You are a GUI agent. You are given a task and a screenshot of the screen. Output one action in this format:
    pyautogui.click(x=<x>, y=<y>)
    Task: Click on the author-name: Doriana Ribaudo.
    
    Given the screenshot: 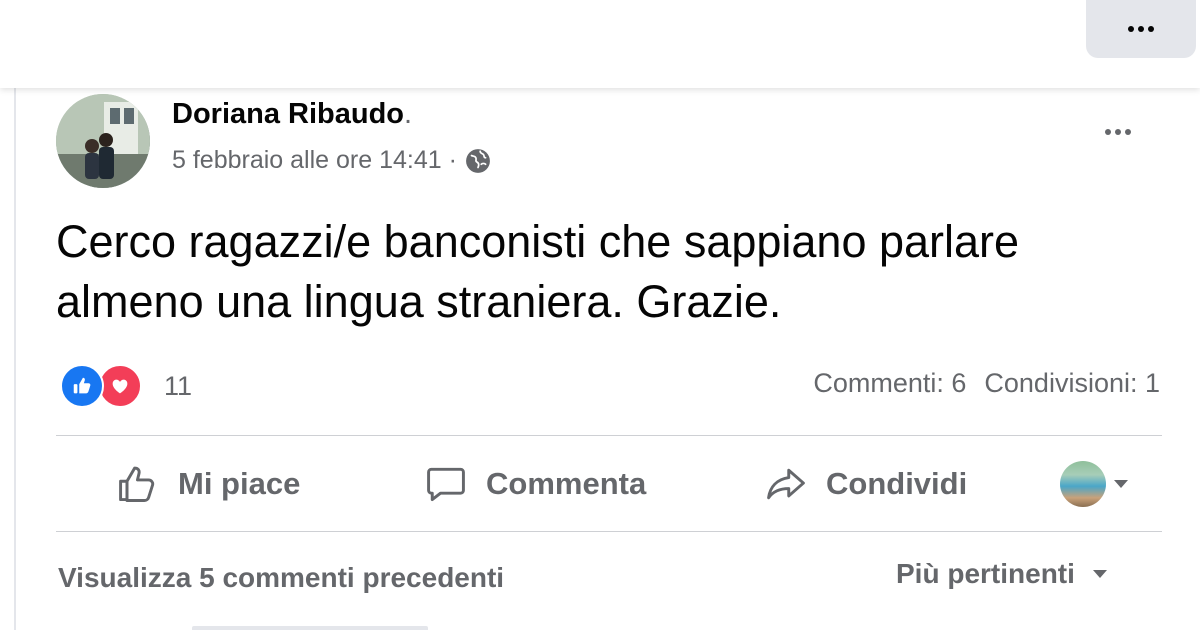 What is the action you would take?
    pyautogui.click(x=292, y=114)
    